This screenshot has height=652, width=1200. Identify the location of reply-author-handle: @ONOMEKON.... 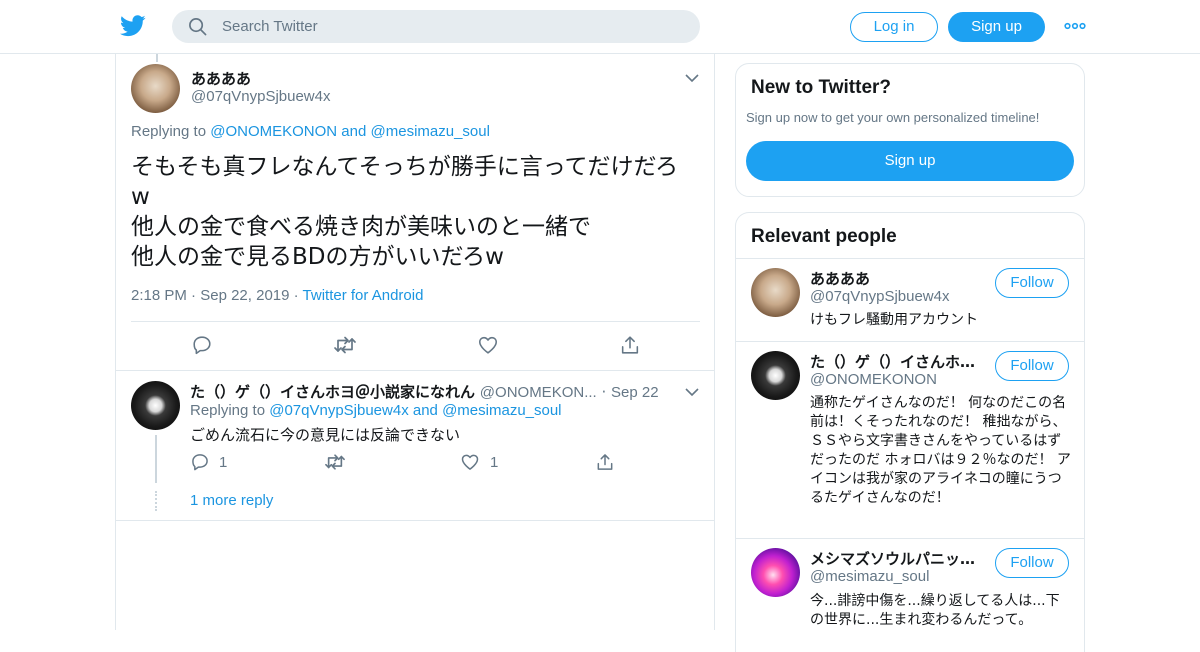
(538, 392).